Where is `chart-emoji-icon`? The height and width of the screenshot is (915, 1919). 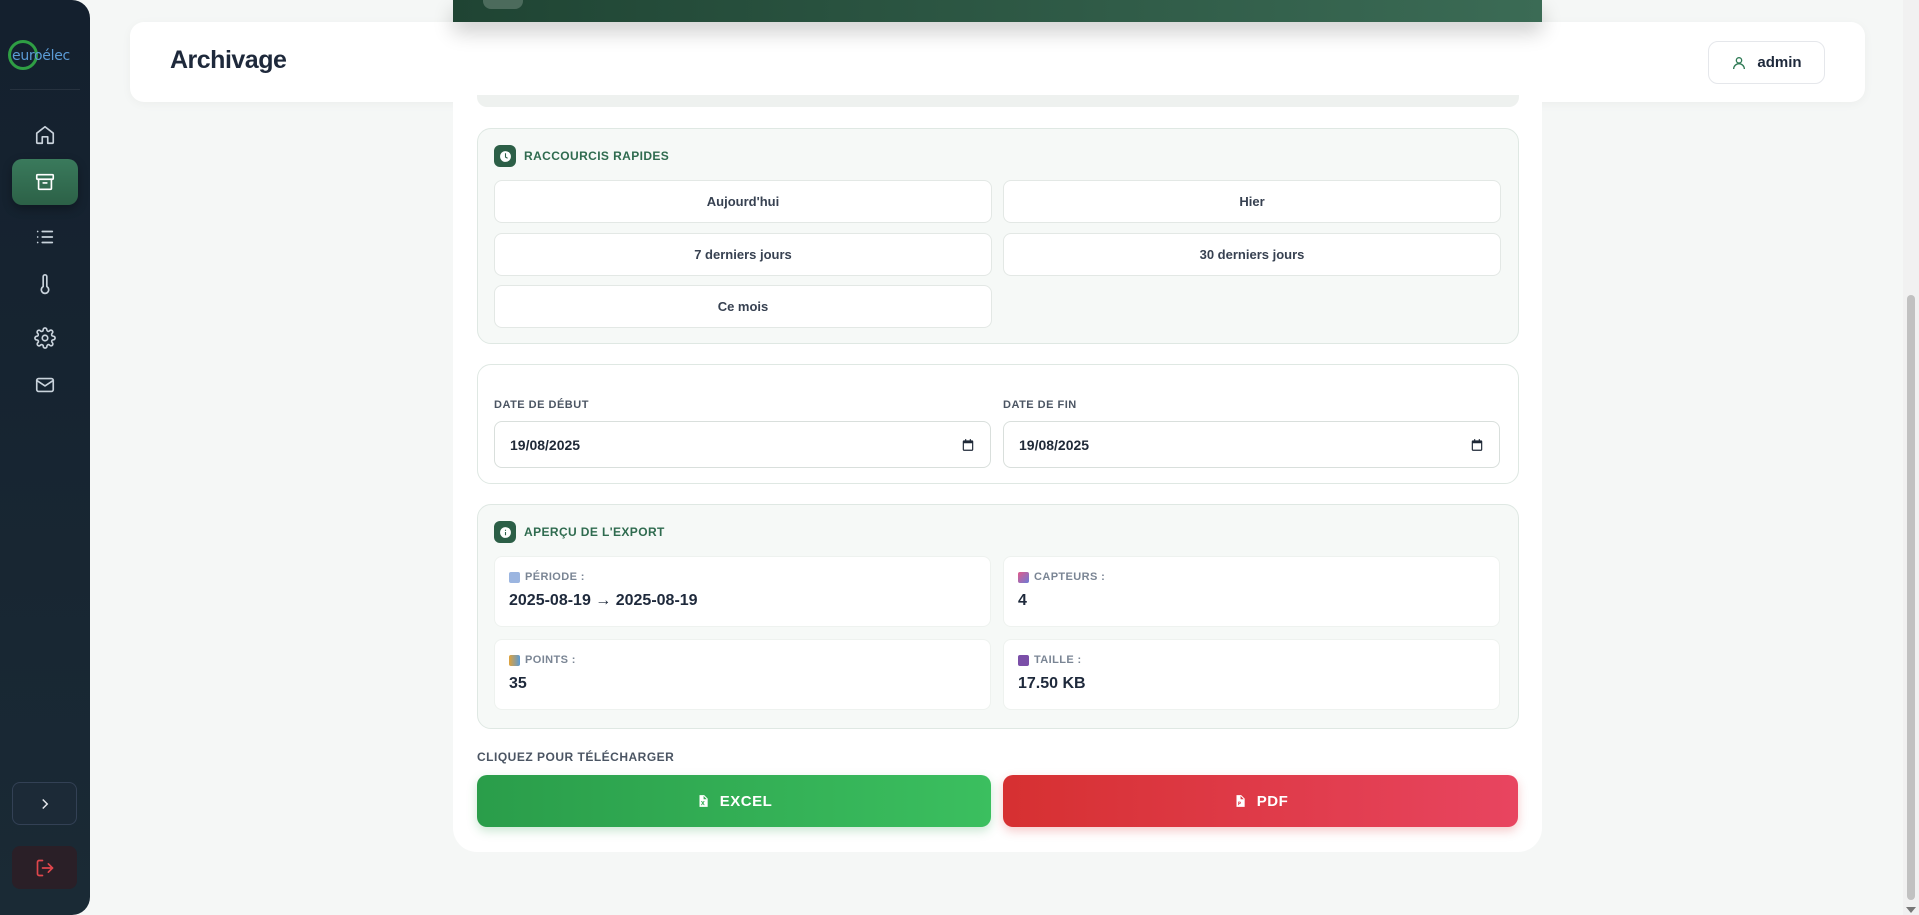
chart-emoji-icon is located at coordinates (514, 660).